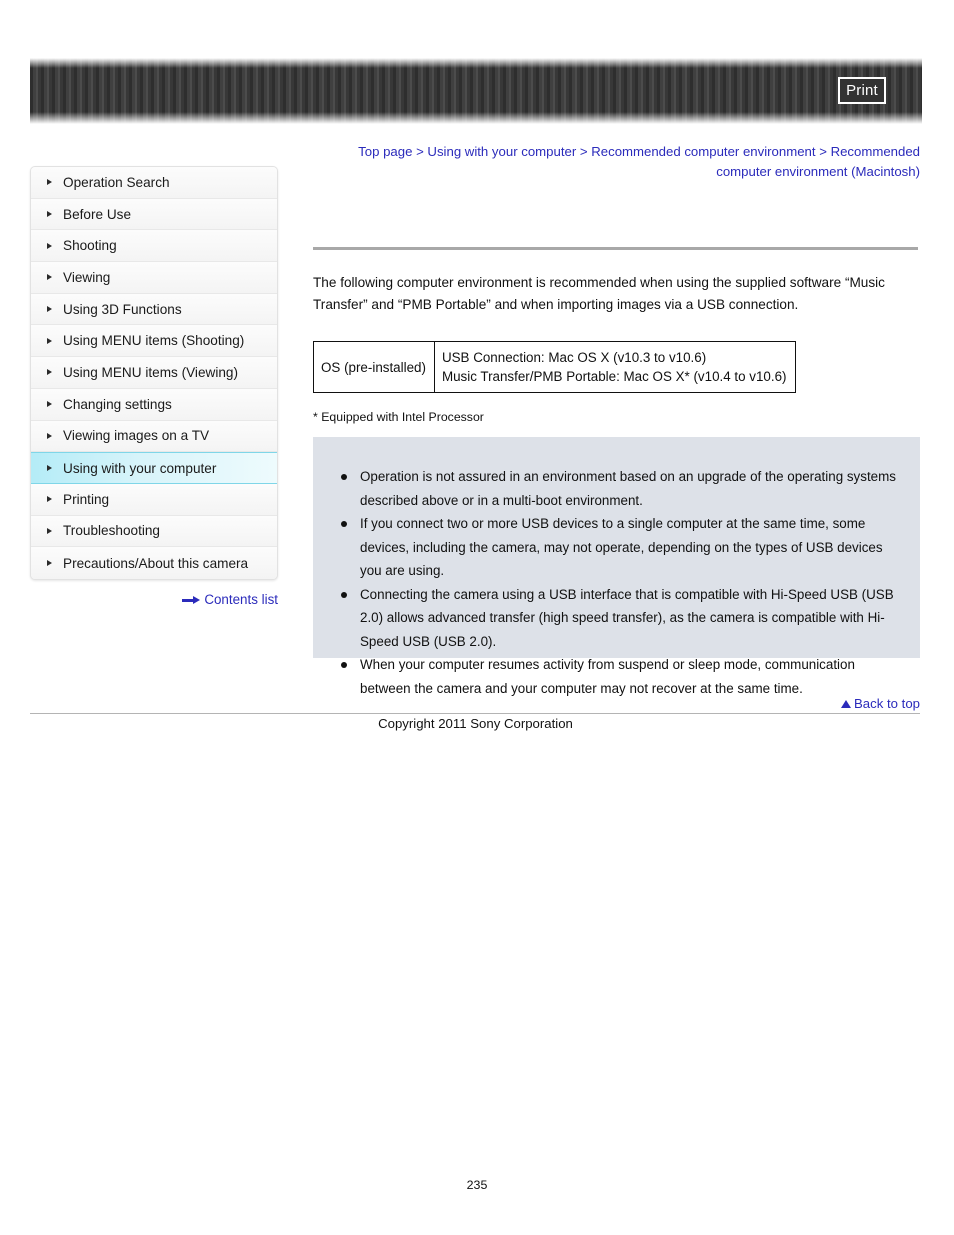  I want to click on sidebar-item-using-menu-items-shooting: Using MENU items (Shooting), so click(154, 341).